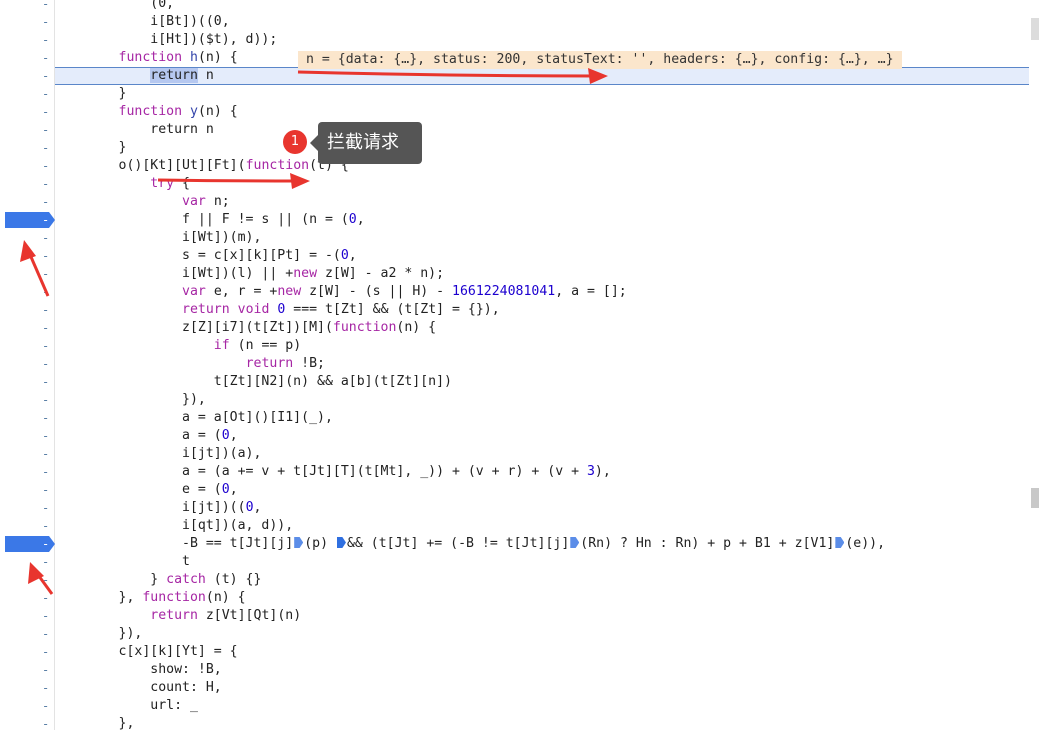 This screenshot has width=1039, height=733. Describe the element at coordinates (542, 418) in the screenshot. I see `code-line: a = a[Ot]()[I1](_),` at that location.